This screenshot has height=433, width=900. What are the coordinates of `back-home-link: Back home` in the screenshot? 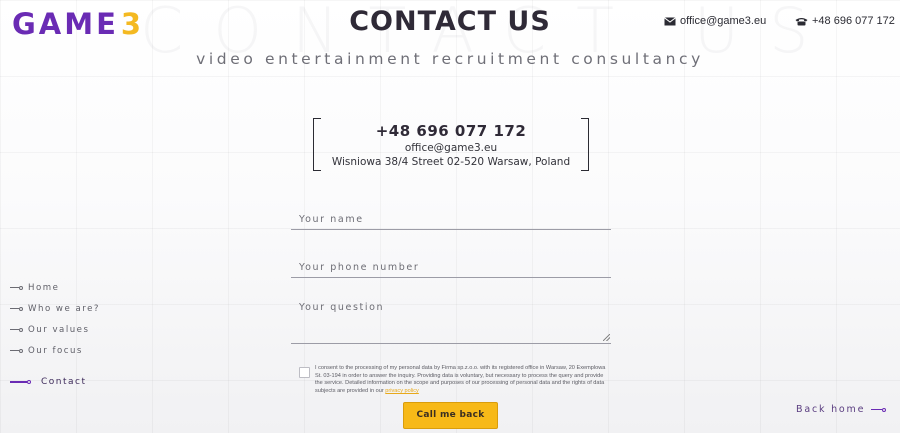 It's located at (841, 409).